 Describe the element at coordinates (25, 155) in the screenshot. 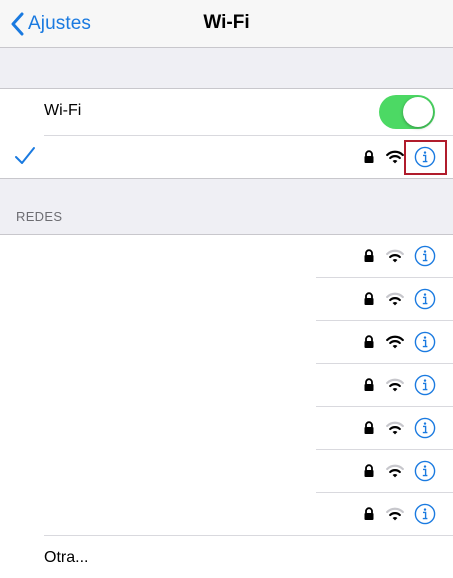

I see `checkmark-icon` at that location.